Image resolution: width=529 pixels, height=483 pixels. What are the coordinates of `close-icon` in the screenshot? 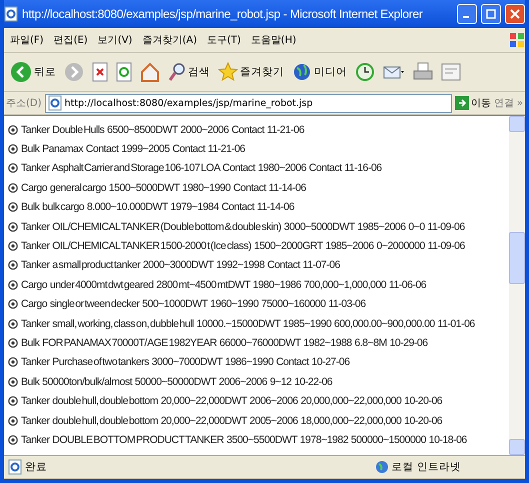 It's located at (515, 14).